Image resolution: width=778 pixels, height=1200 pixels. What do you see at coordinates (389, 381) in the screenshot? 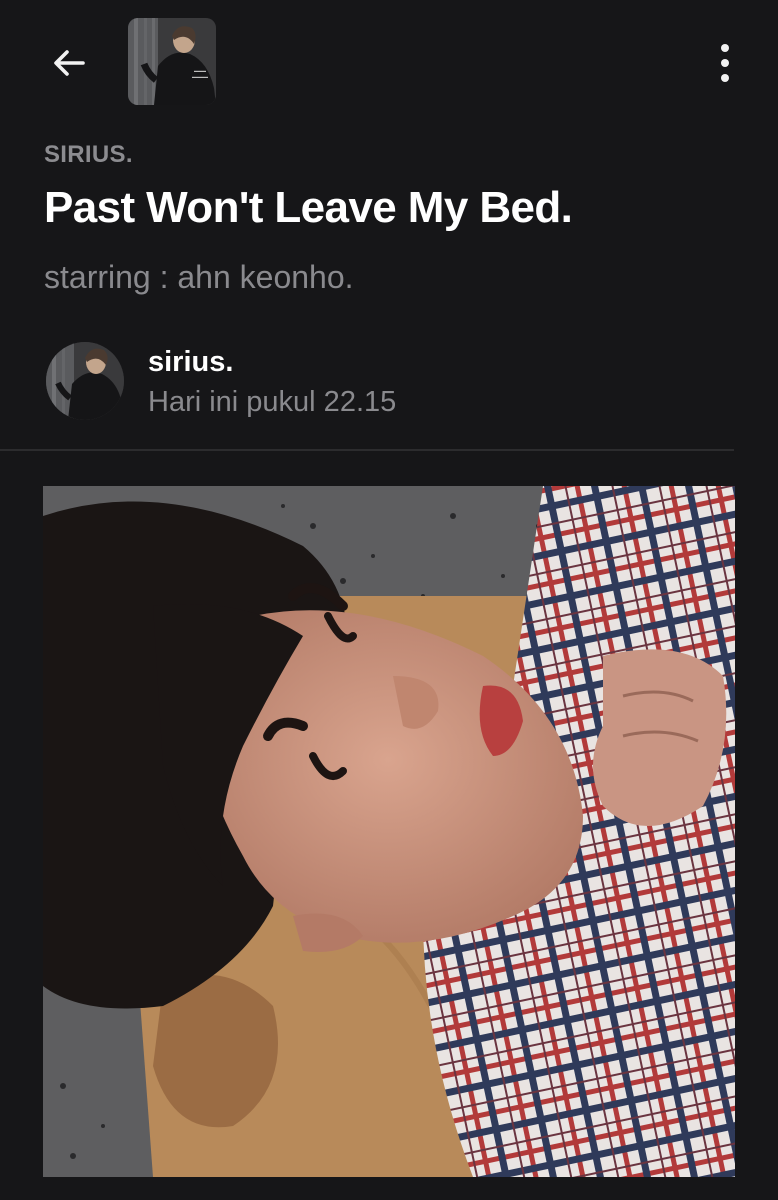
I see `author-row: sirius. Hari ini pukul 22.15` at bounding box center [389, 381].